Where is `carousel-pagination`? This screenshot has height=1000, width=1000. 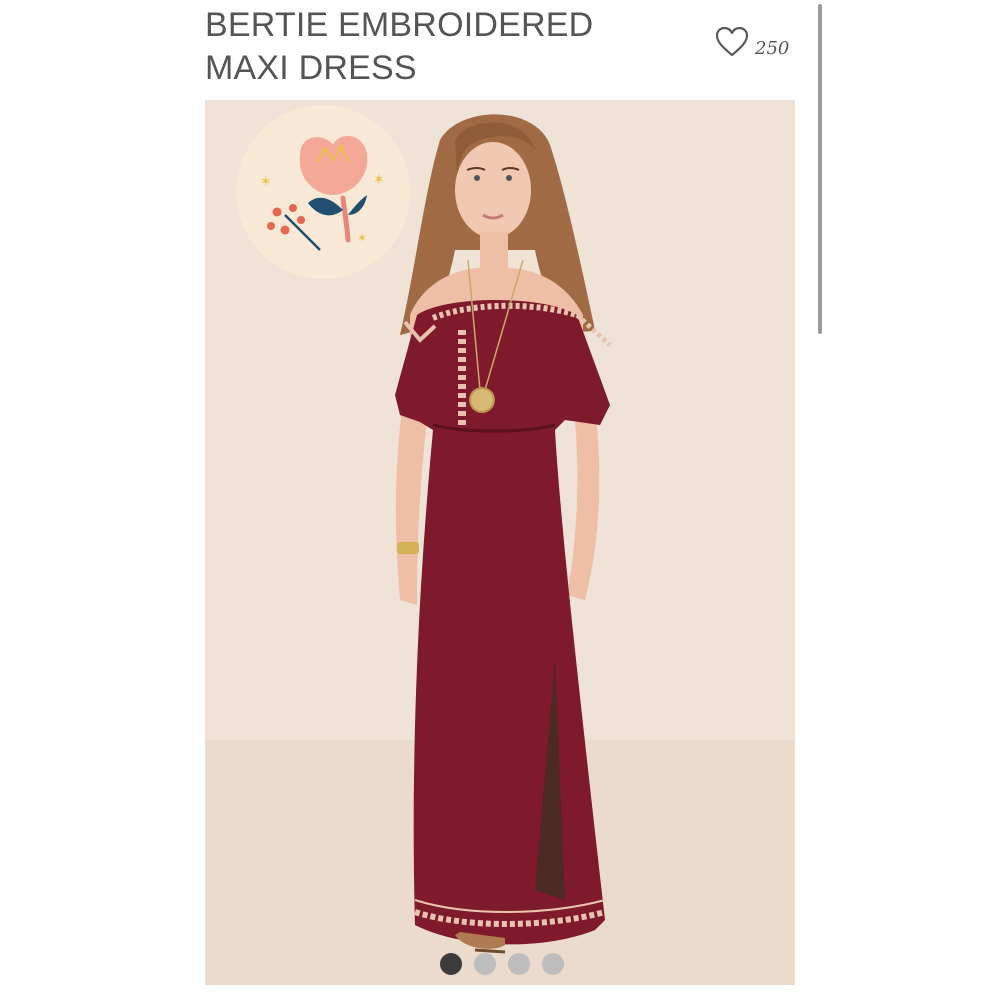 carousel-pagination is located at coordinates (502, 964).